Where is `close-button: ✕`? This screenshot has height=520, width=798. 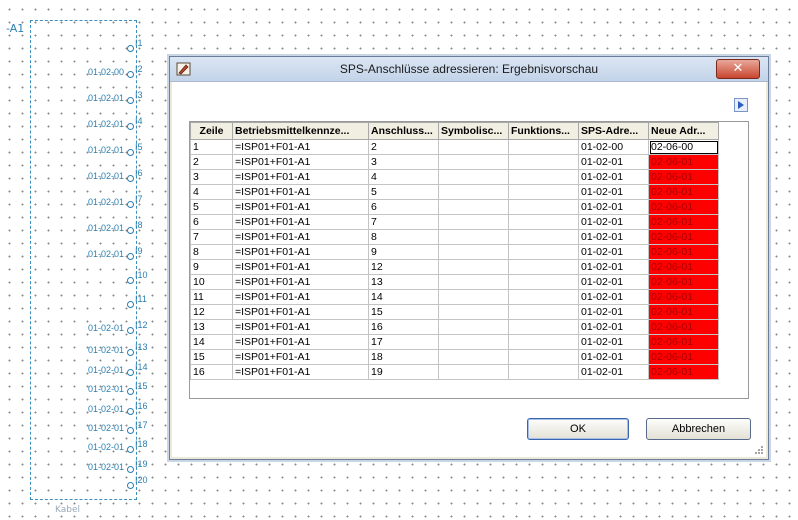 close-button: ✕ is located at coordinates (738, 69).